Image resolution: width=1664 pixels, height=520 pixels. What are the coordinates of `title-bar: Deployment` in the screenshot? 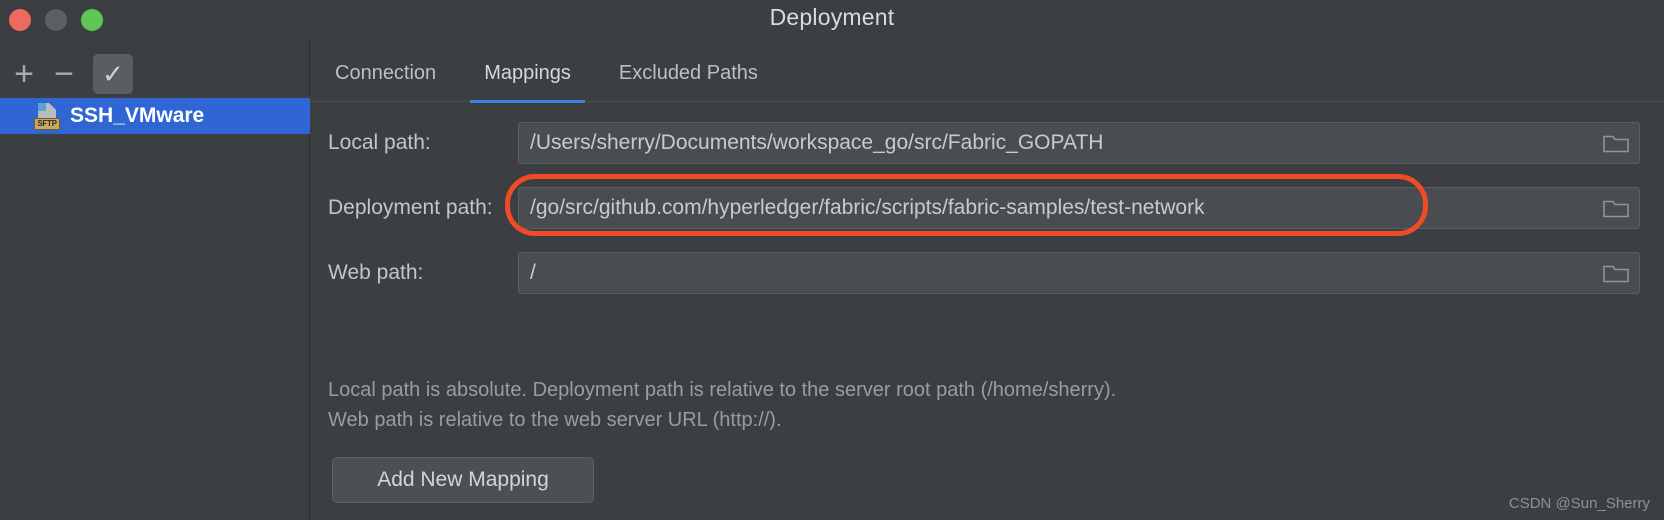 It's located at (832, 21).